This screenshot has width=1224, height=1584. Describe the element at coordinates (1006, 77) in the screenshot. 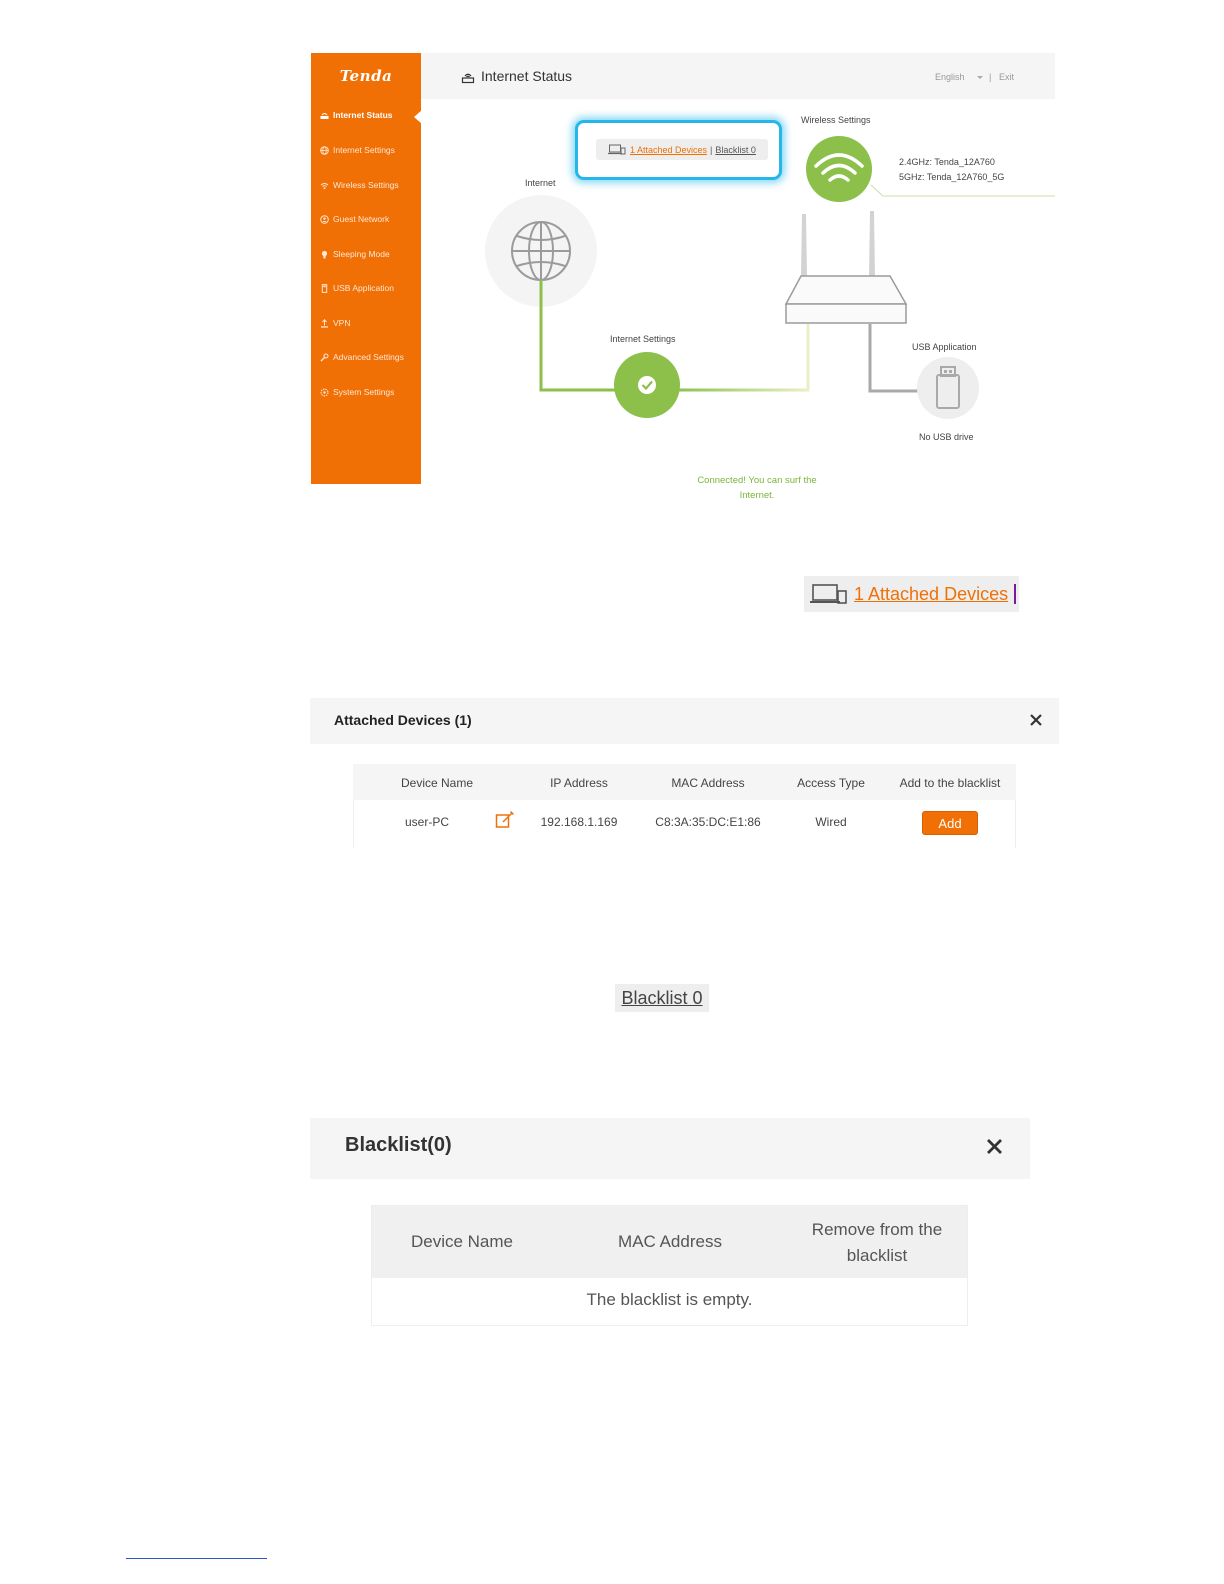

I see `exit-link: Exit` at that location.